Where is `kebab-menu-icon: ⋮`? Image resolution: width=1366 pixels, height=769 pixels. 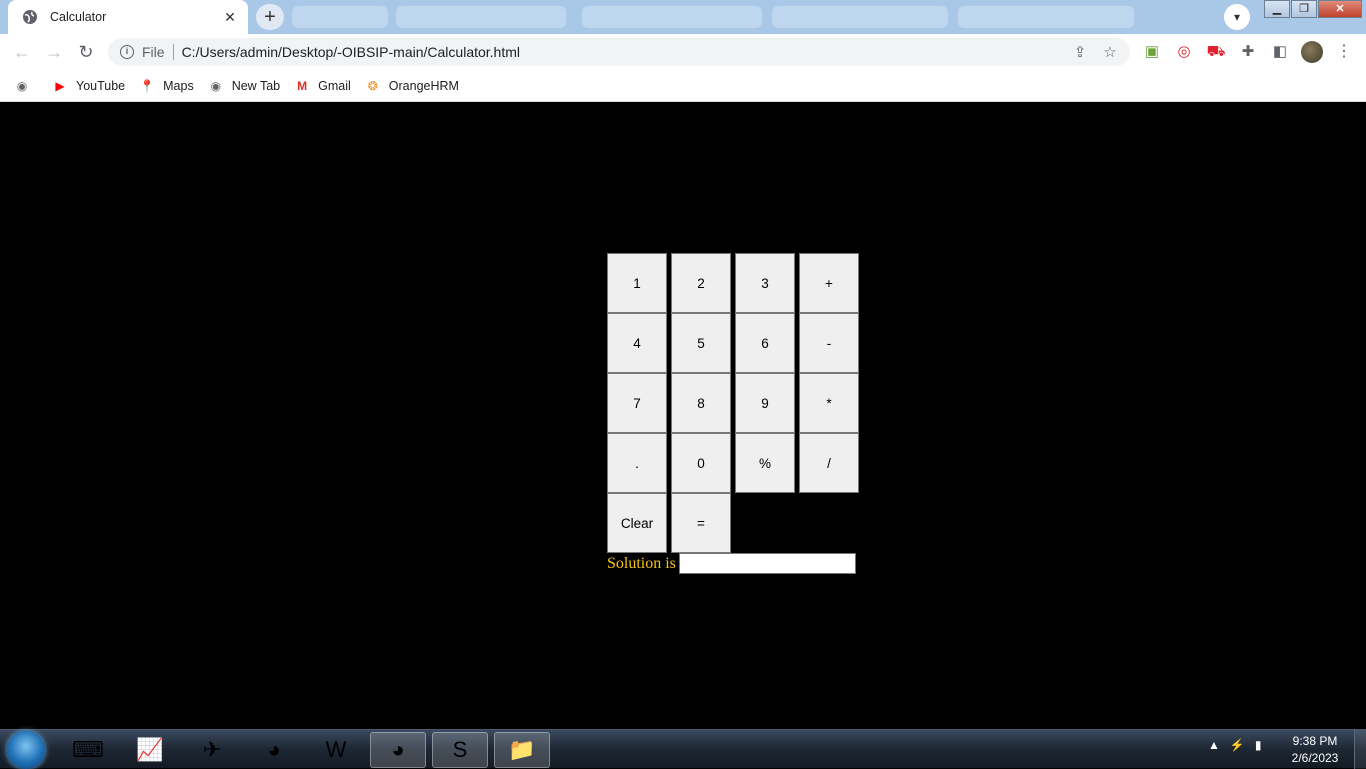
kebab-menu-icon: ⋮ is located at coordinates (1344, 52).